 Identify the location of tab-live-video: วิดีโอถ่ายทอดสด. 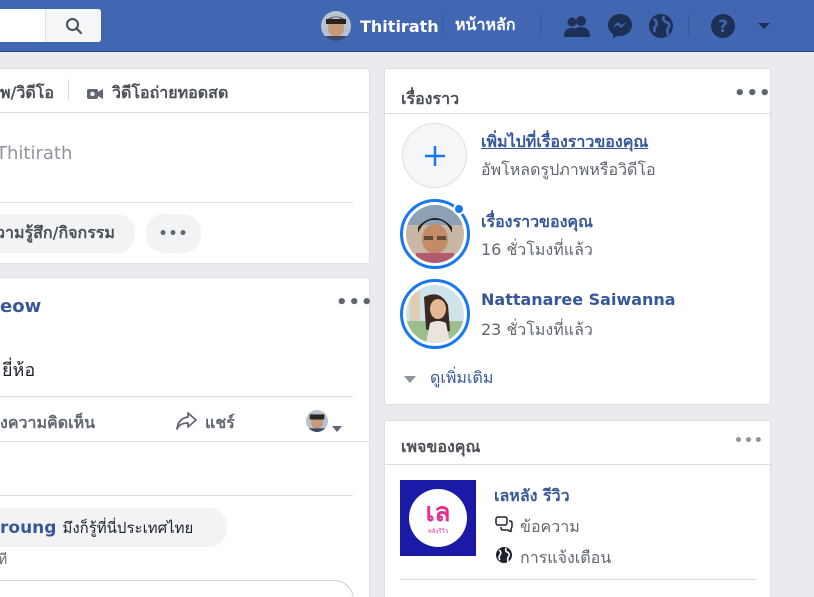
(170, 93).